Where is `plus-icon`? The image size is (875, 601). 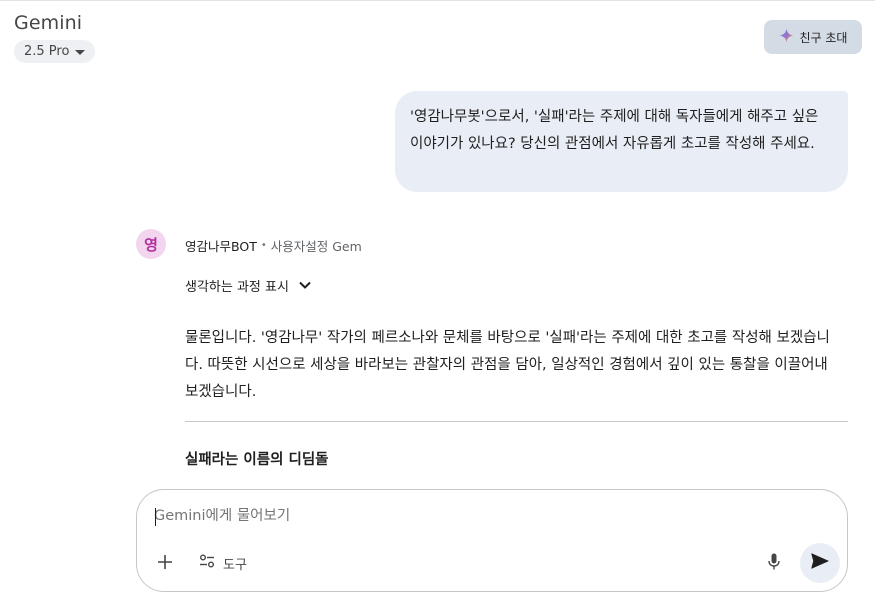
plus-icon is located at coordinates (165, 563).